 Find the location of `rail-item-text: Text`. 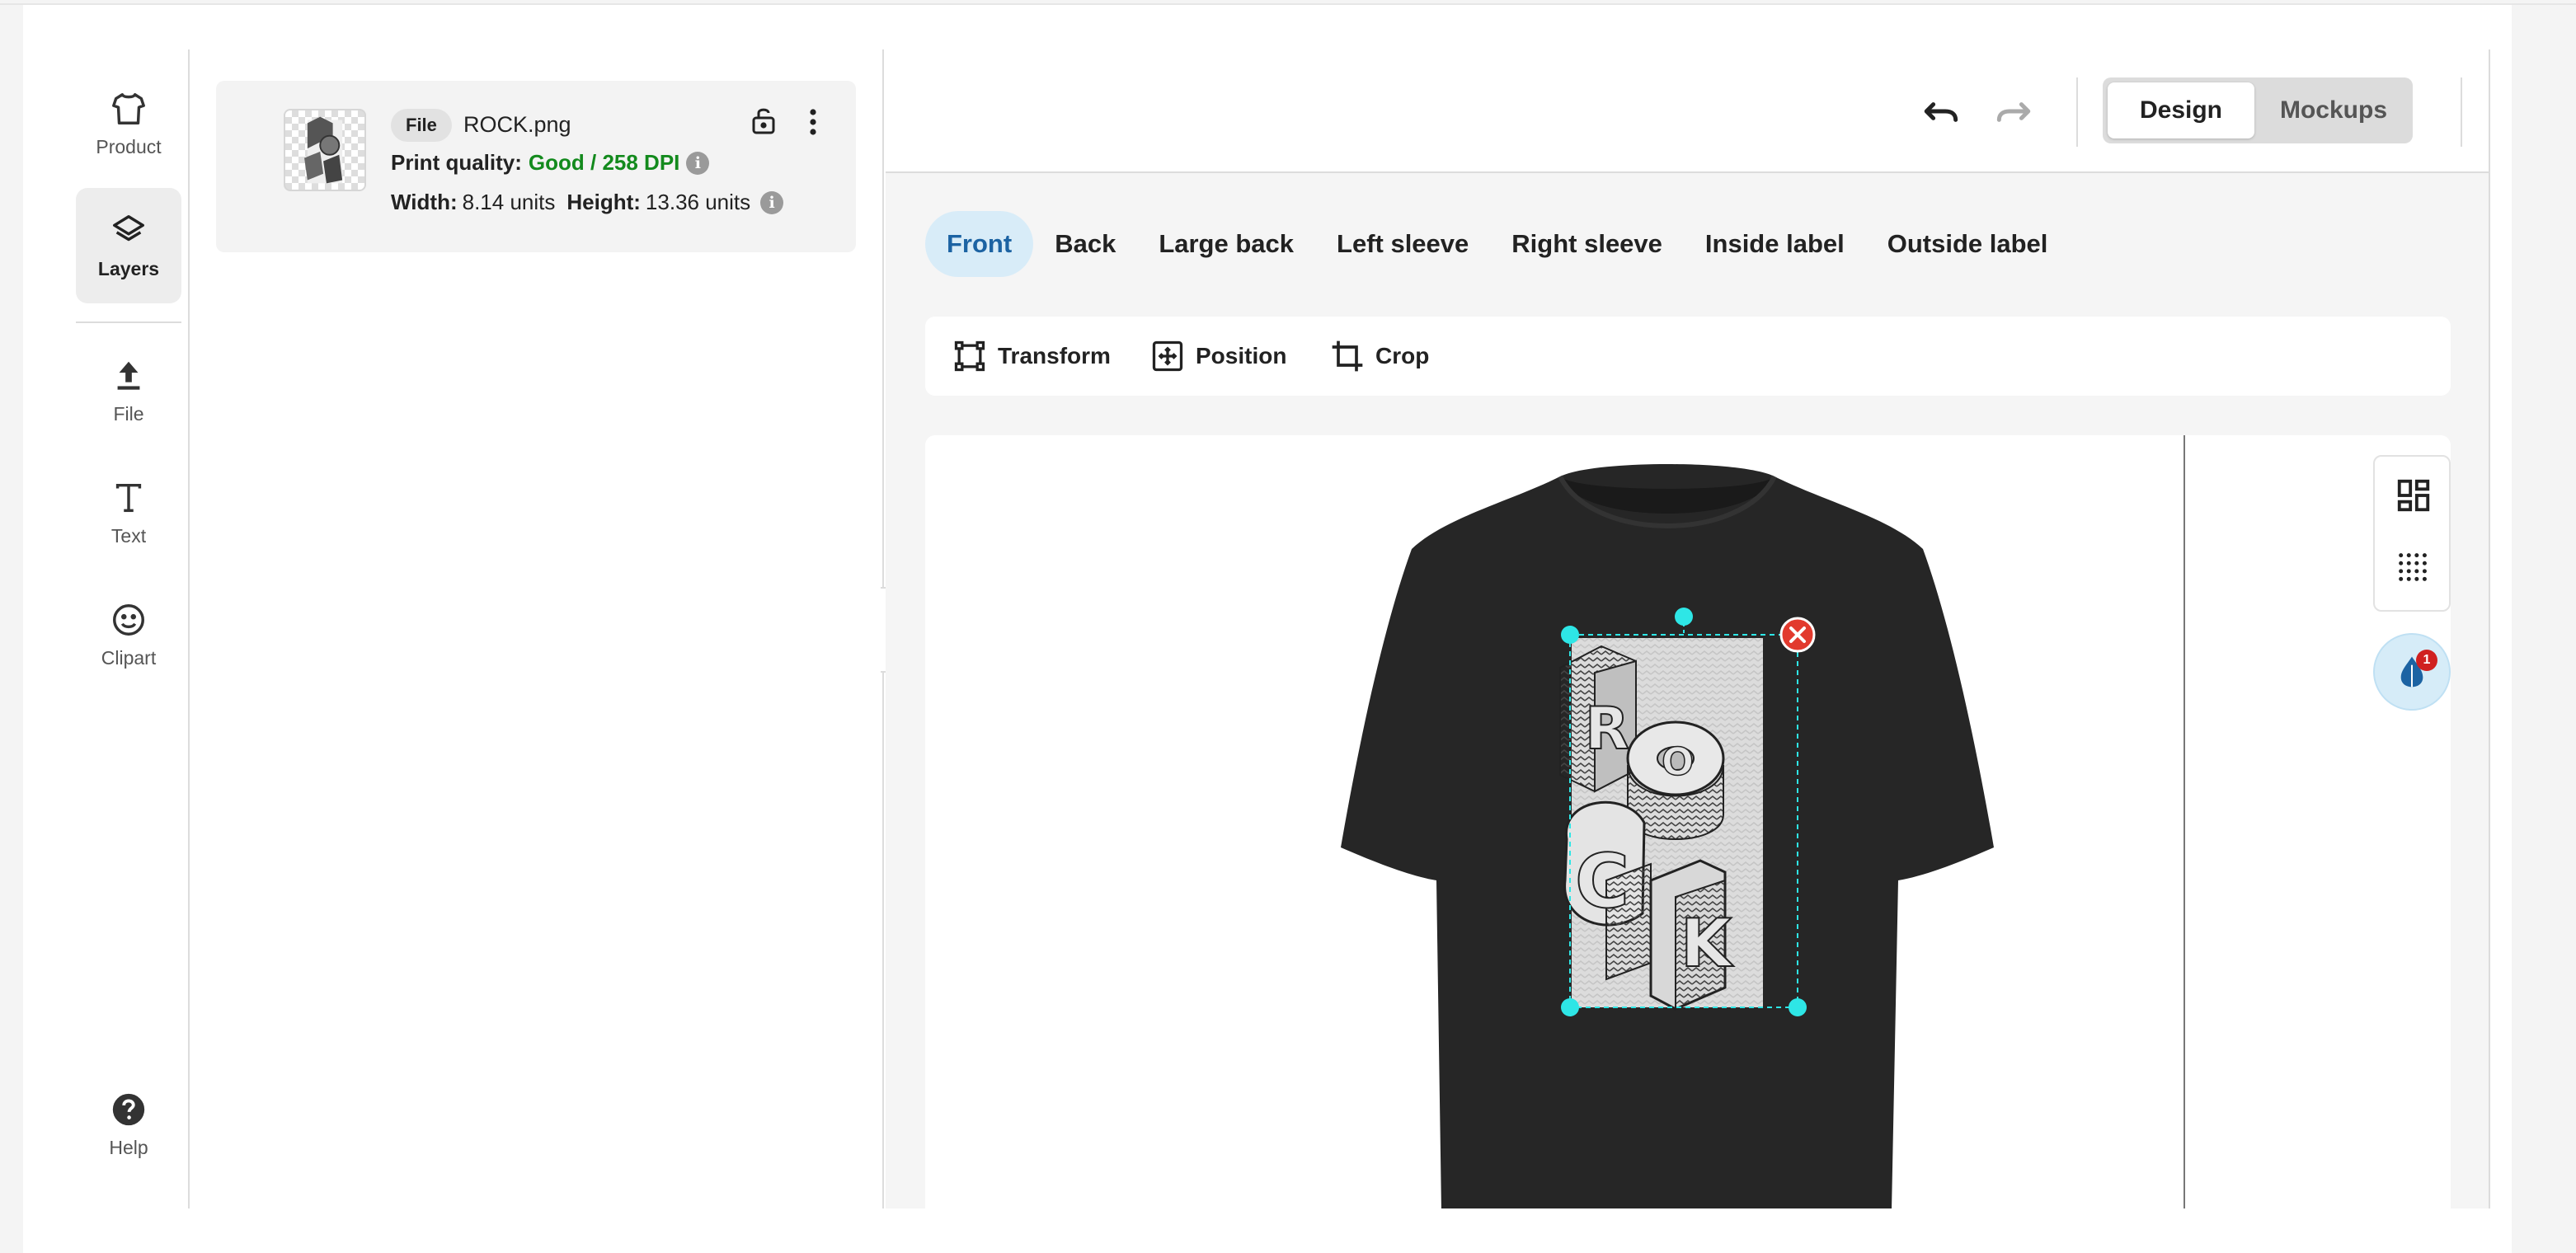

rail-item-text: Text is located at coordinates (128, 512).